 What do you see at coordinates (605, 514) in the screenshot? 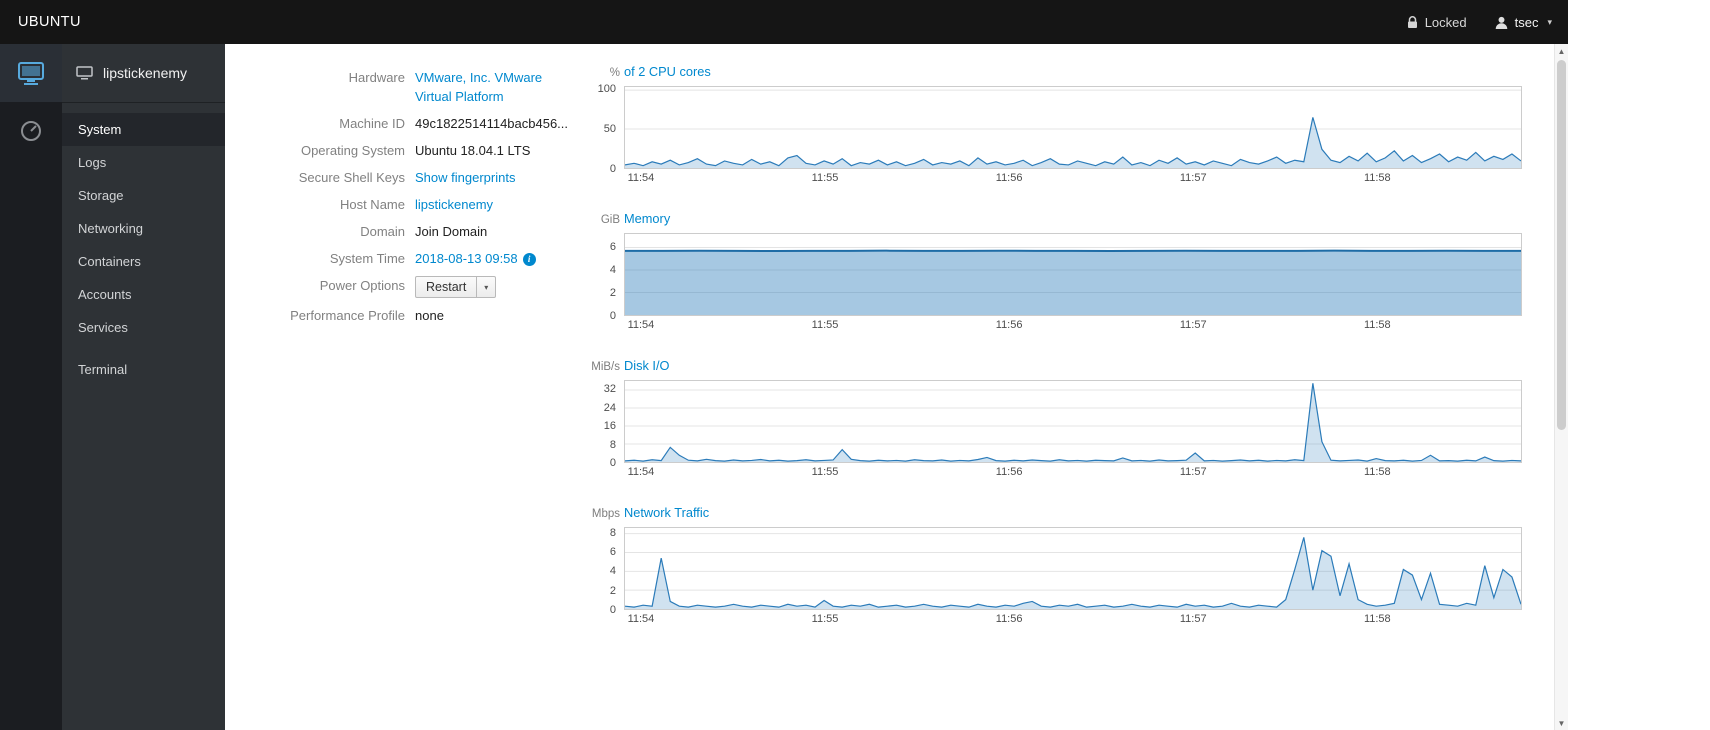
I see `network-traffic-unit-label: Mbps` at bounding box center [605, 514].